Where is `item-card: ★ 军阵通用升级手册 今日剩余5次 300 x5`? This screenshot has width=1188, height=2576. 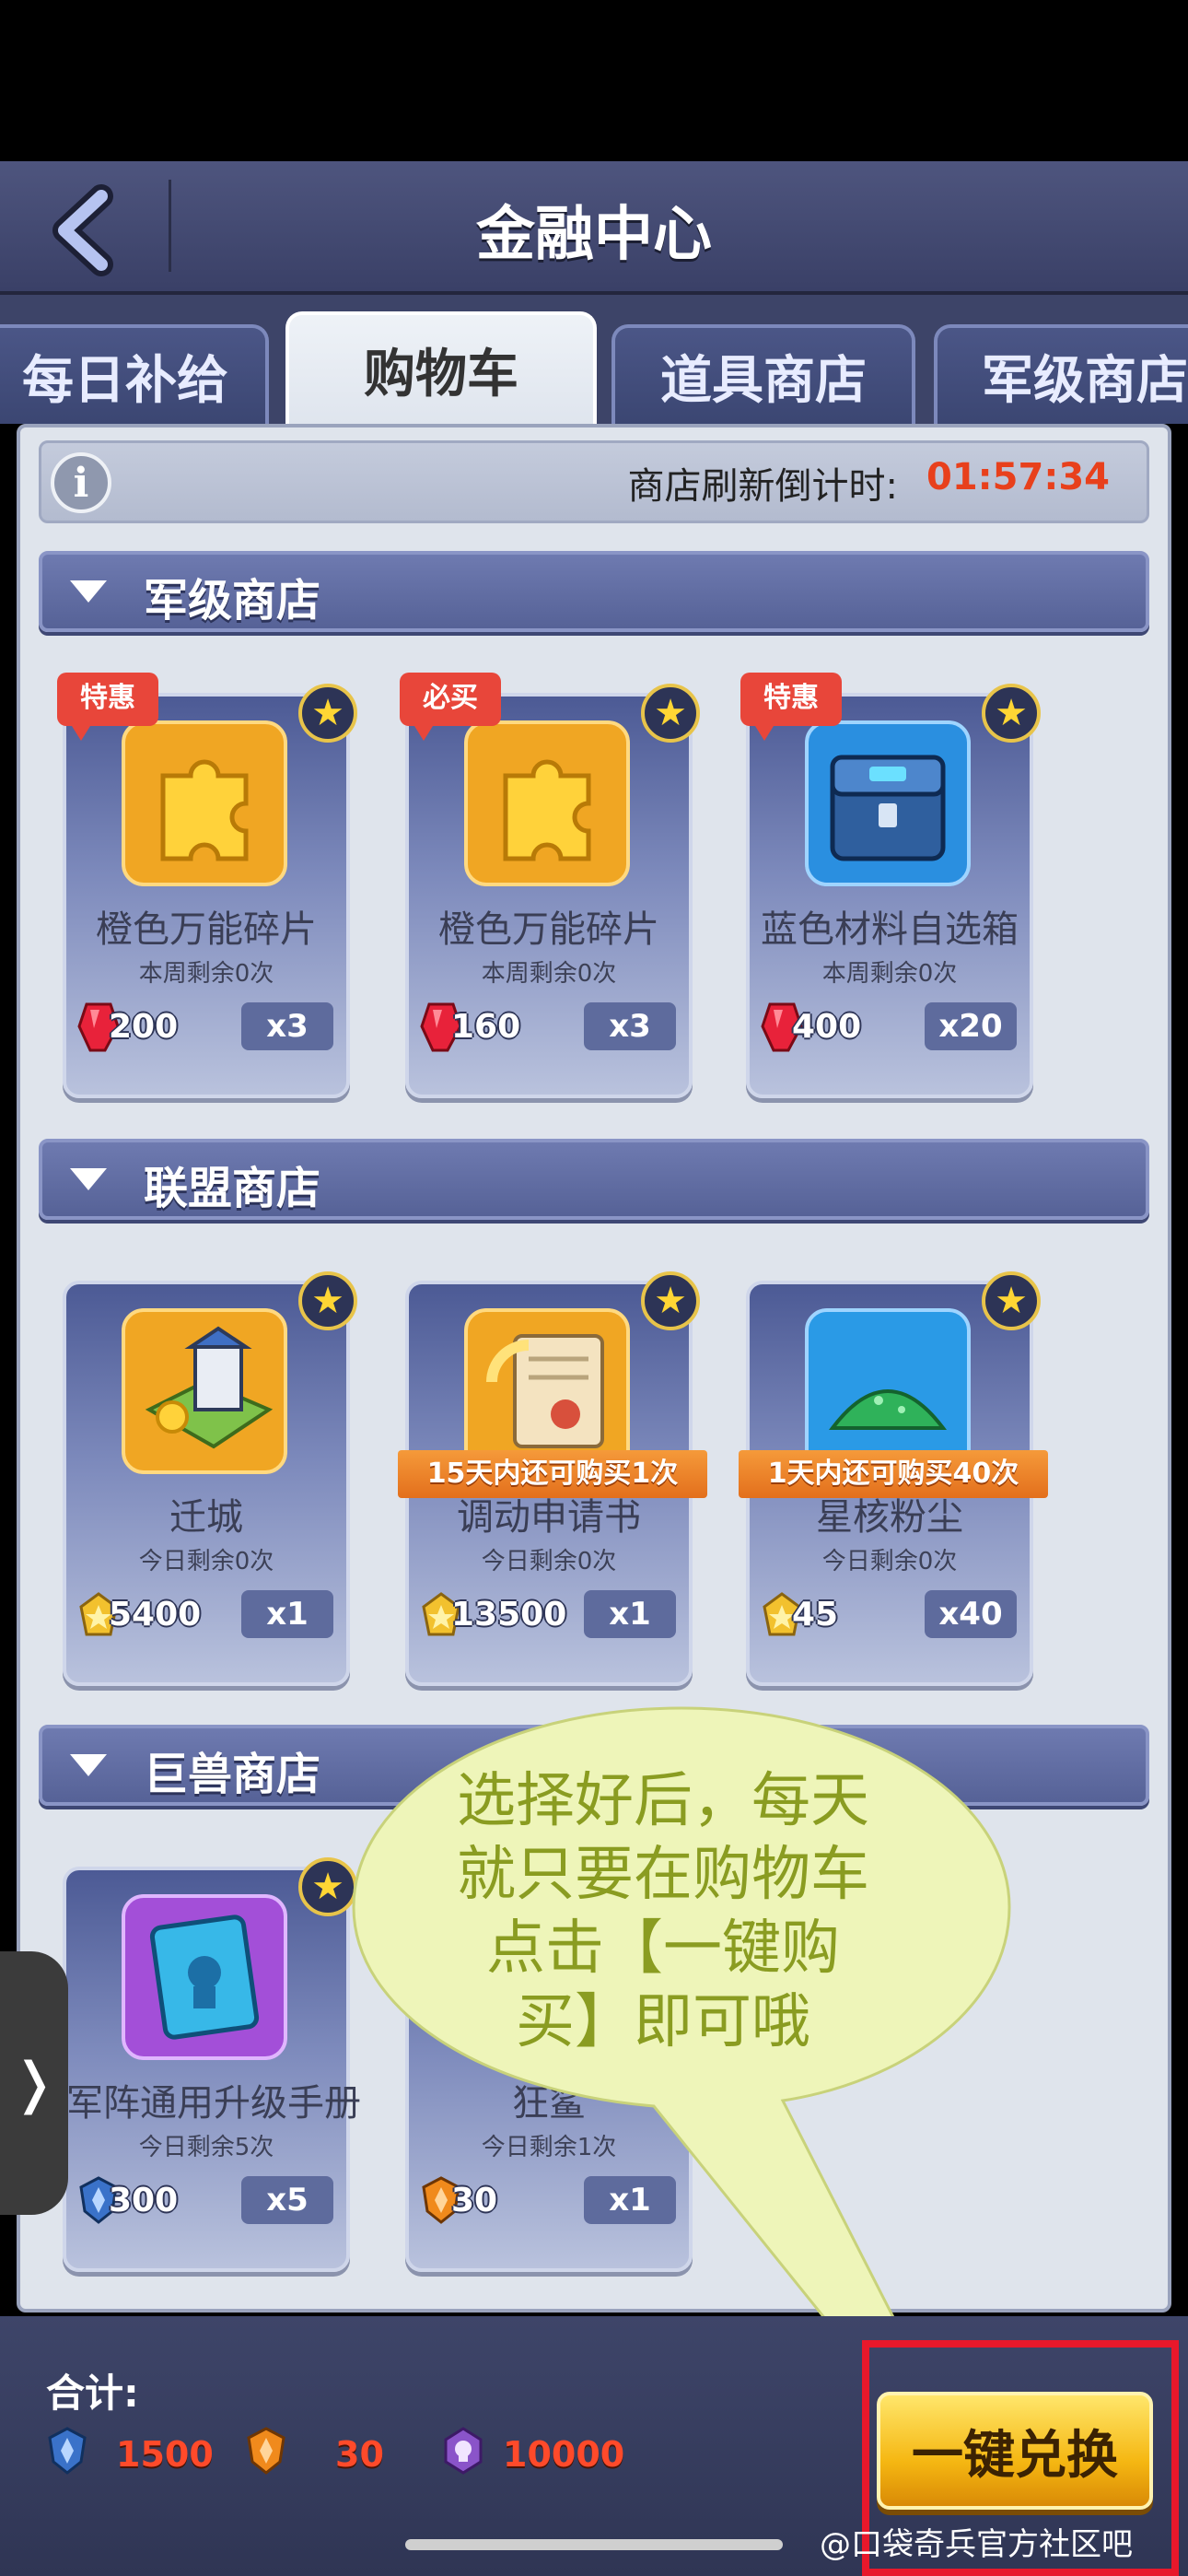 item-card: ★ 军阵通用升级手册 今日剩余5次 300 x5 is located at coordinates (212, 2064).